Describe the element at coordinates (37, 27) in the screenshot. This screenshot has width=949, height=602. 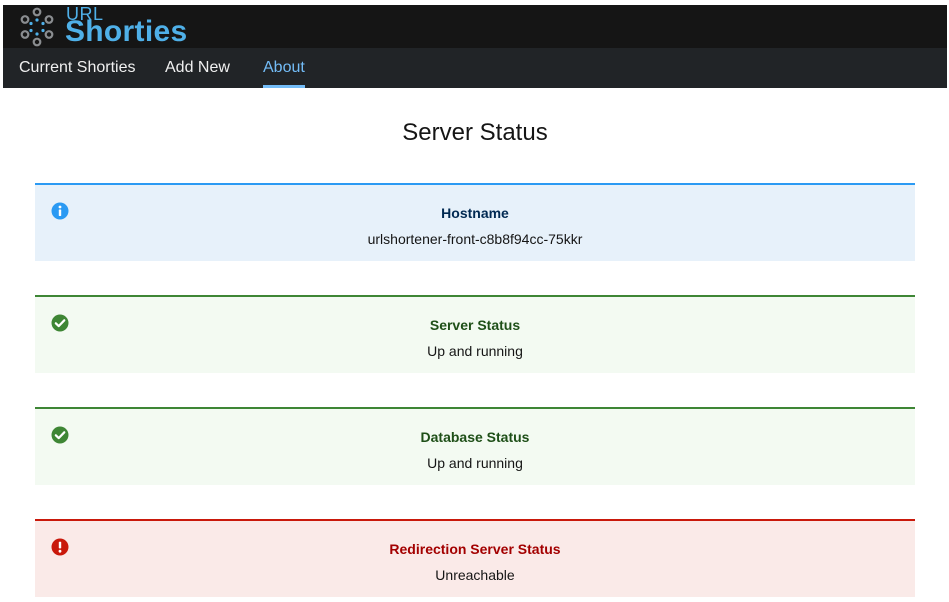
I see `dots-circle-logo-icon` at that location.